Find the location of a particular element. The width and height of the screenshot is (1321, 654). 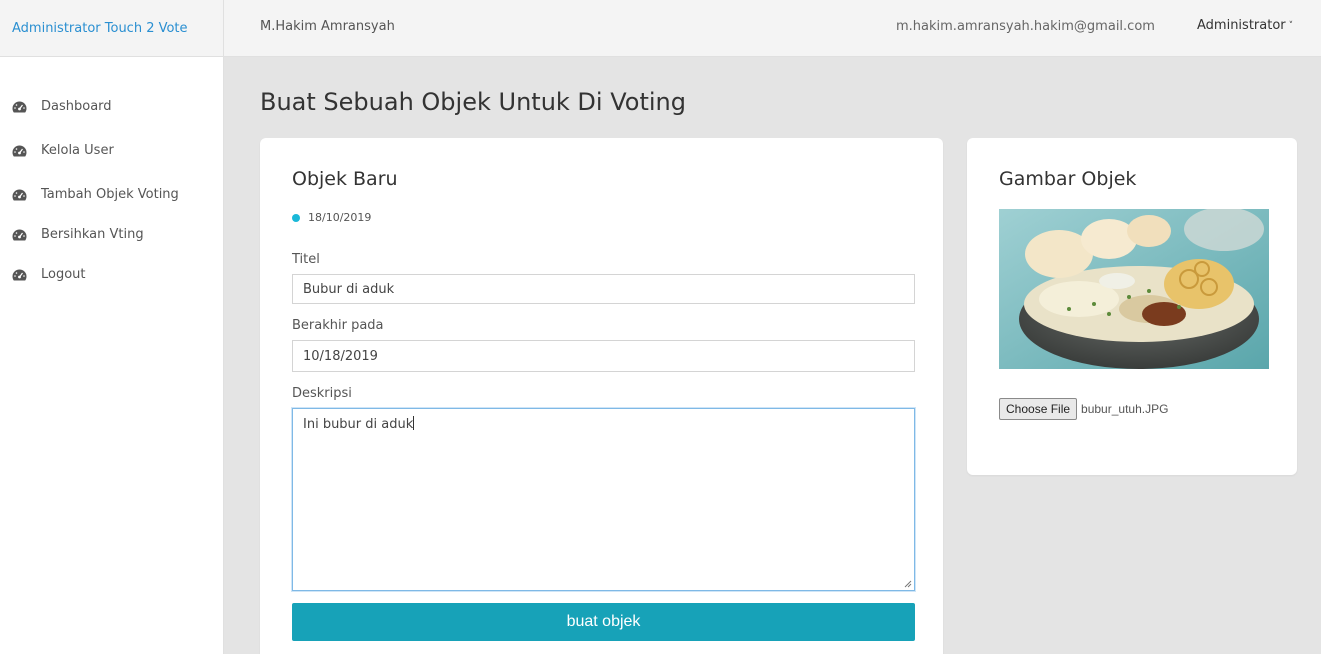

card-title: Objek Baru is located at coordinates (345, 179).